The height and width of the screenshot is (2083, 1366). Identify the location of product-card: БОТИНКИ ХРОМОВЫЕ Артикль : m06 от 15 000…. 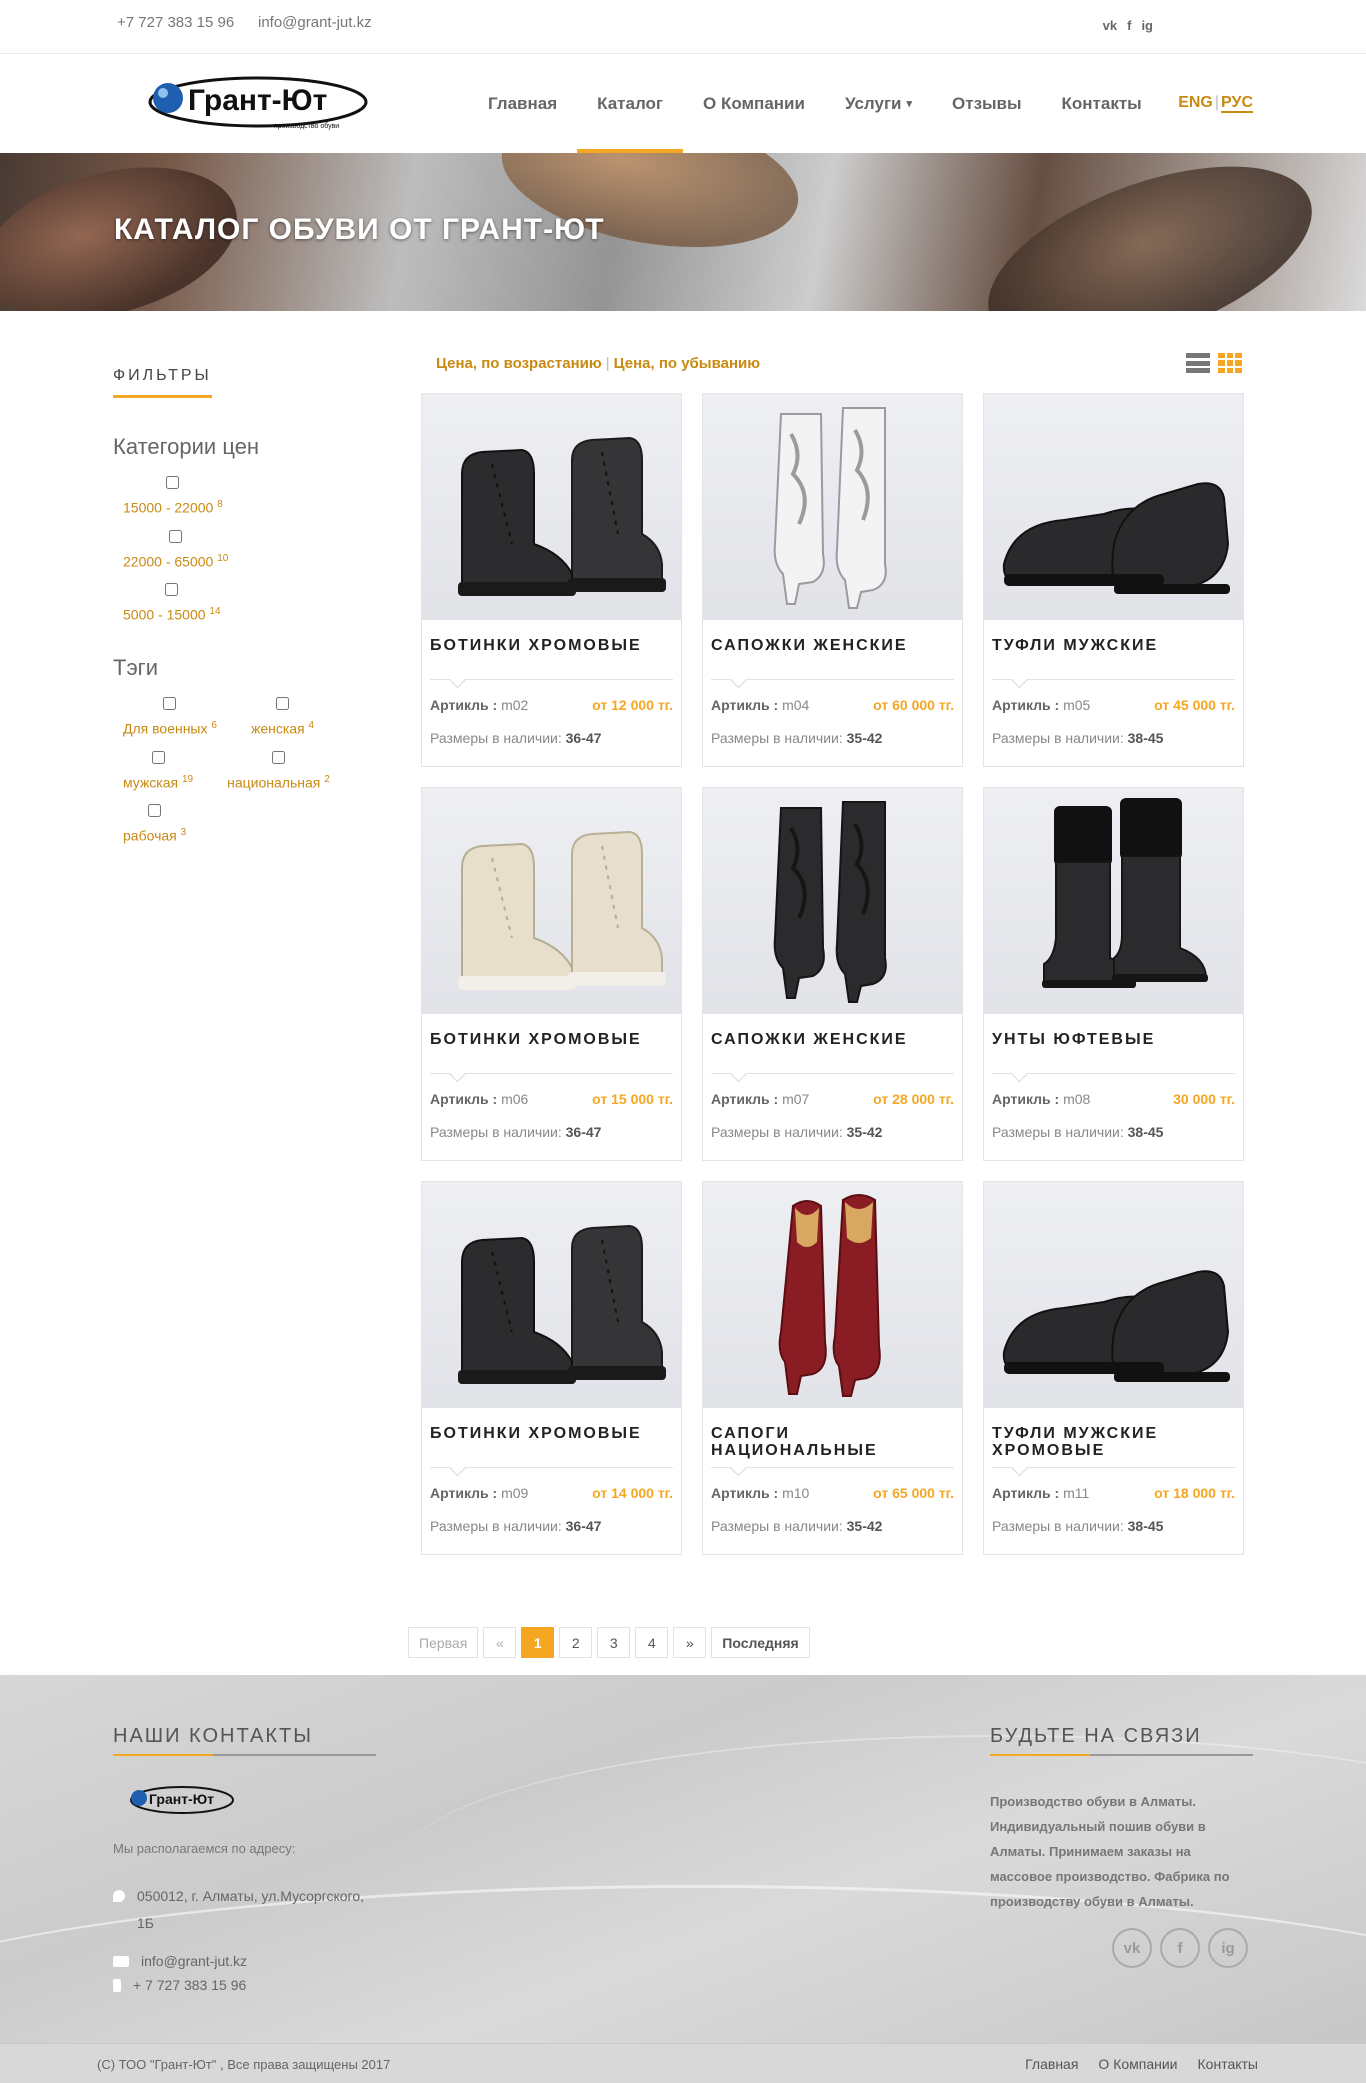
(551, 974).